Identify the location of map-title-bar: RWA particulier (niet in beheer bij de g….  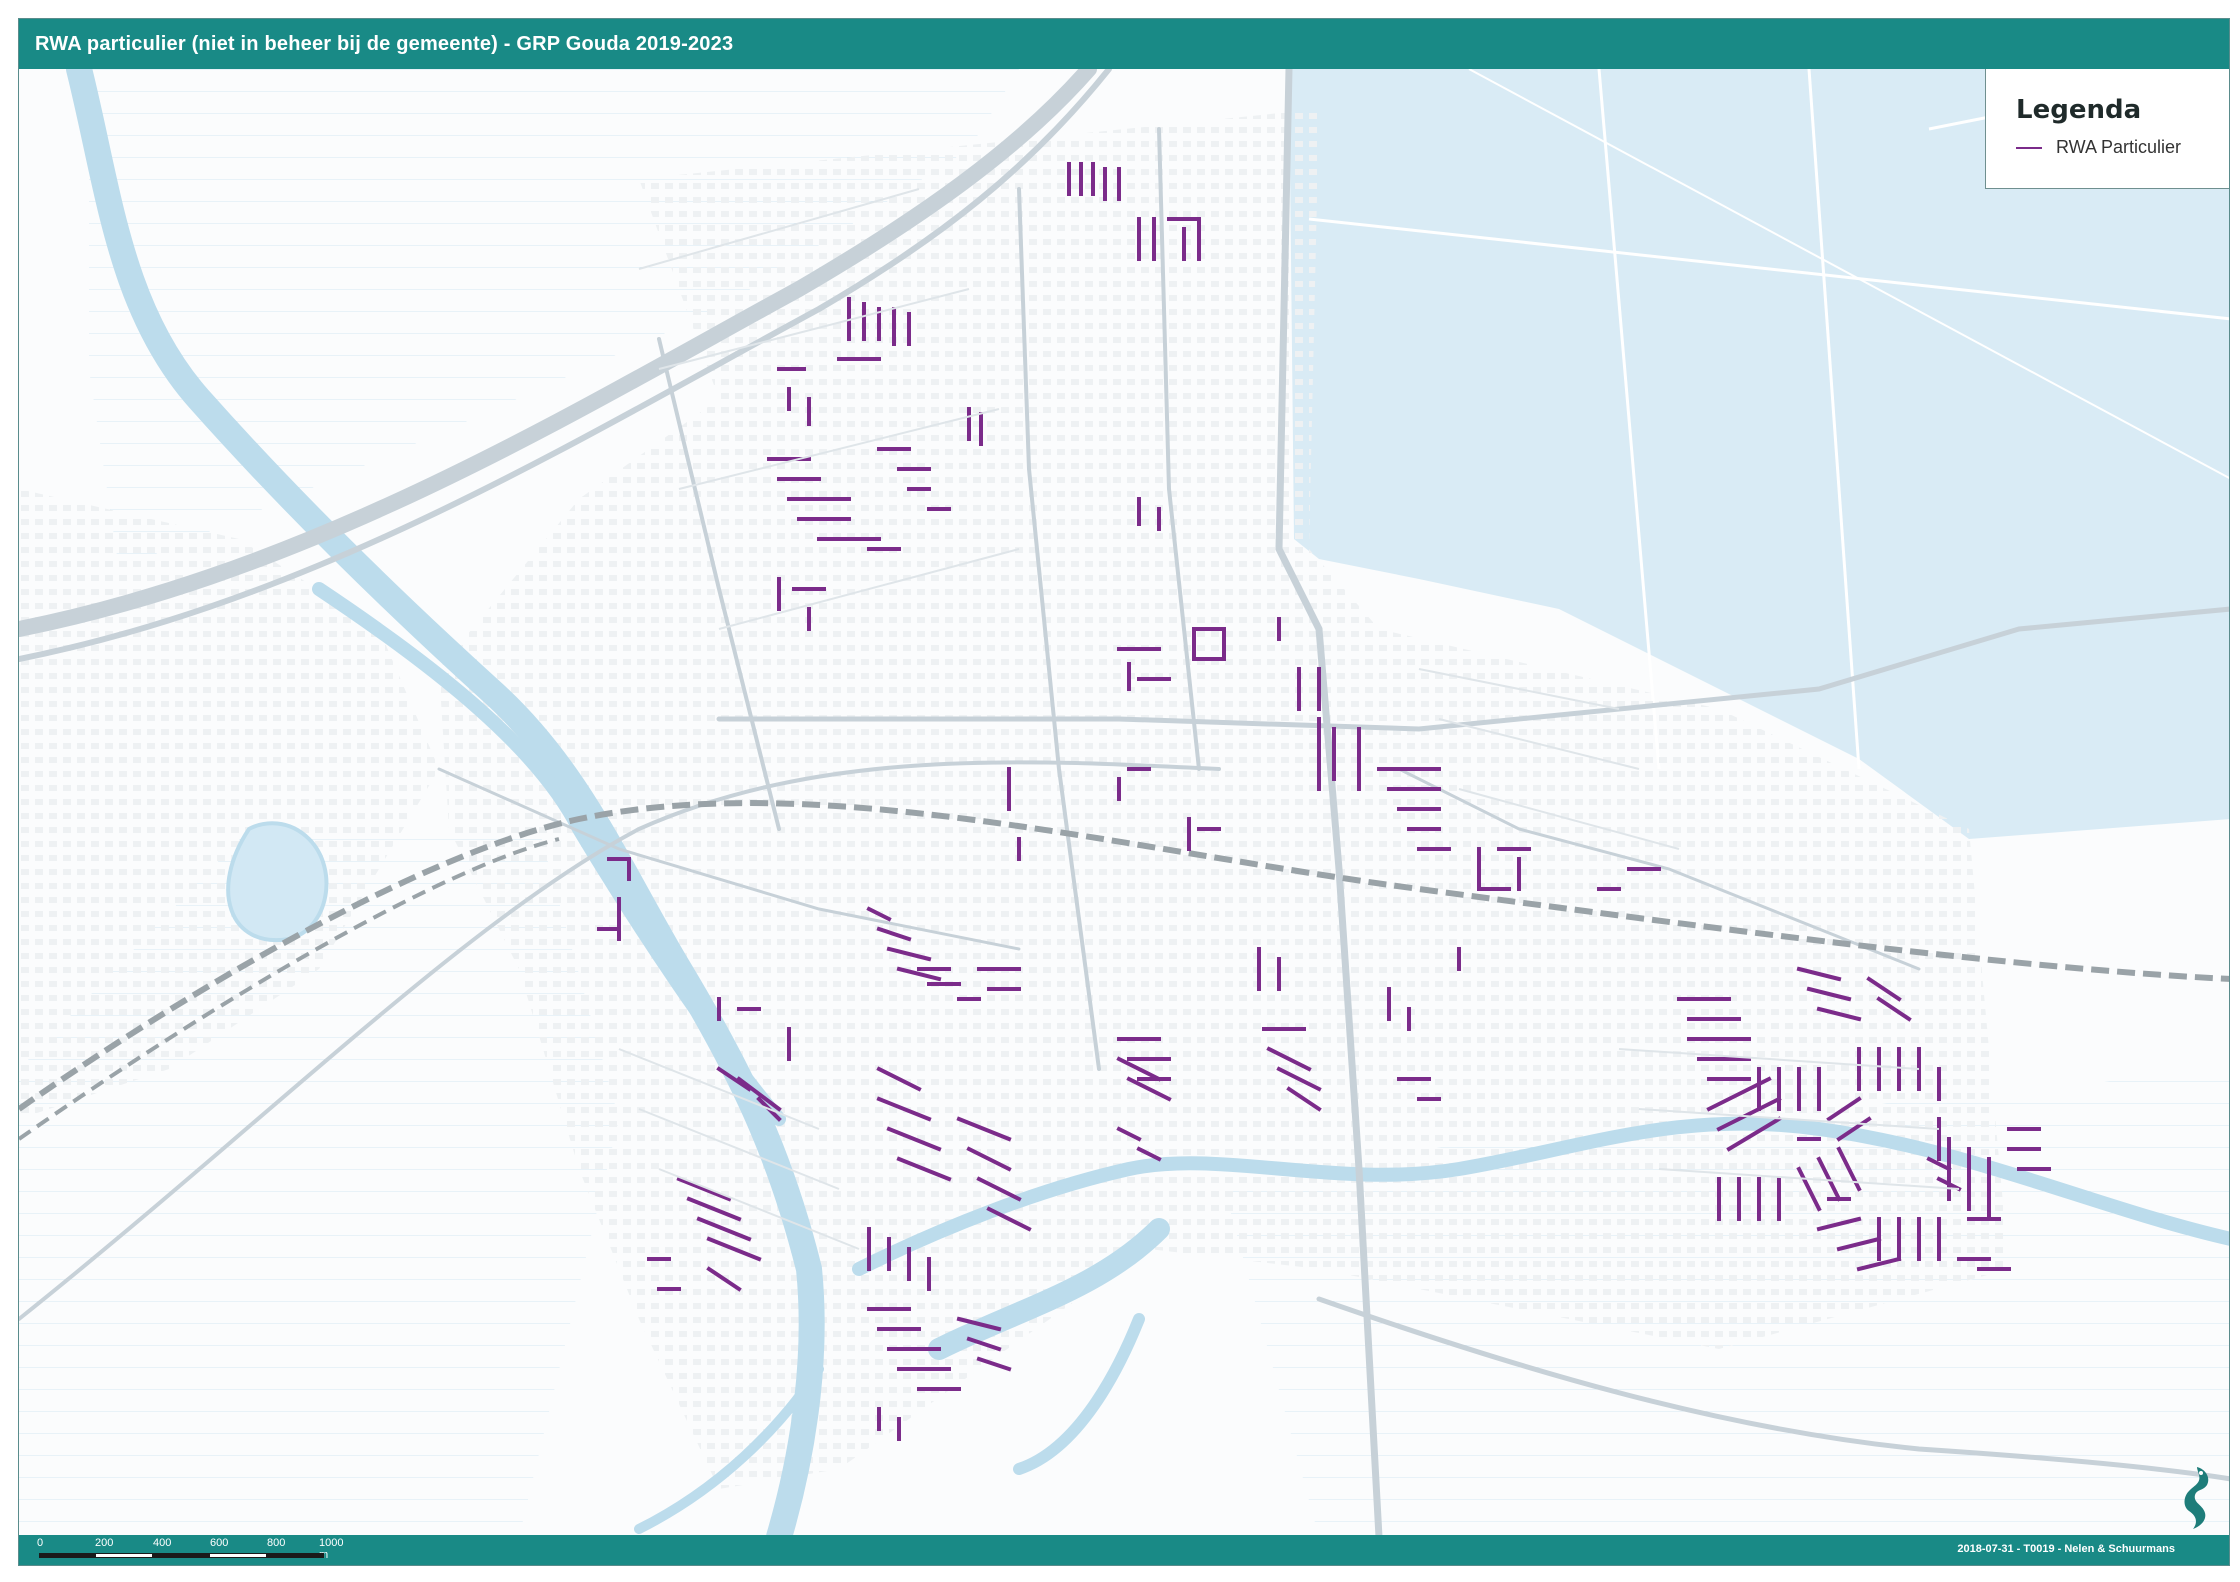
(1124, 44).